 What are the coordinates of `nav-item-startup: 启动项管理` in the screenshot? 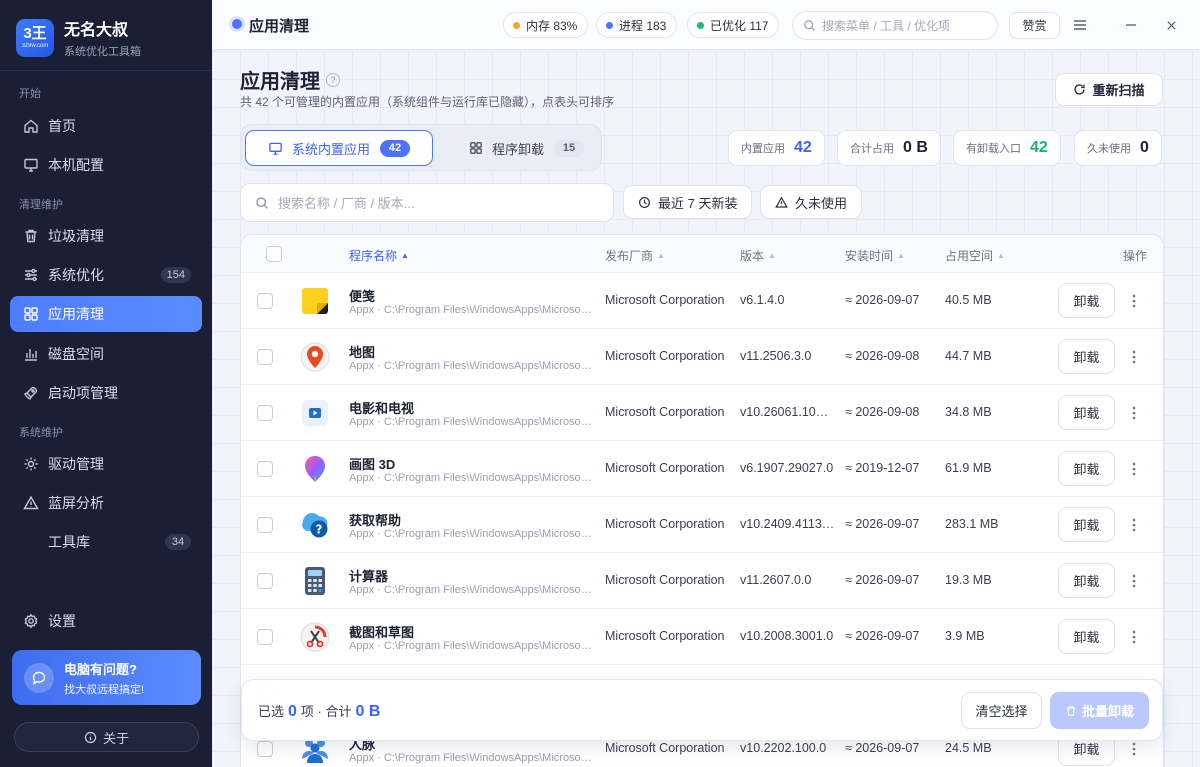 It's located at (106, 393).